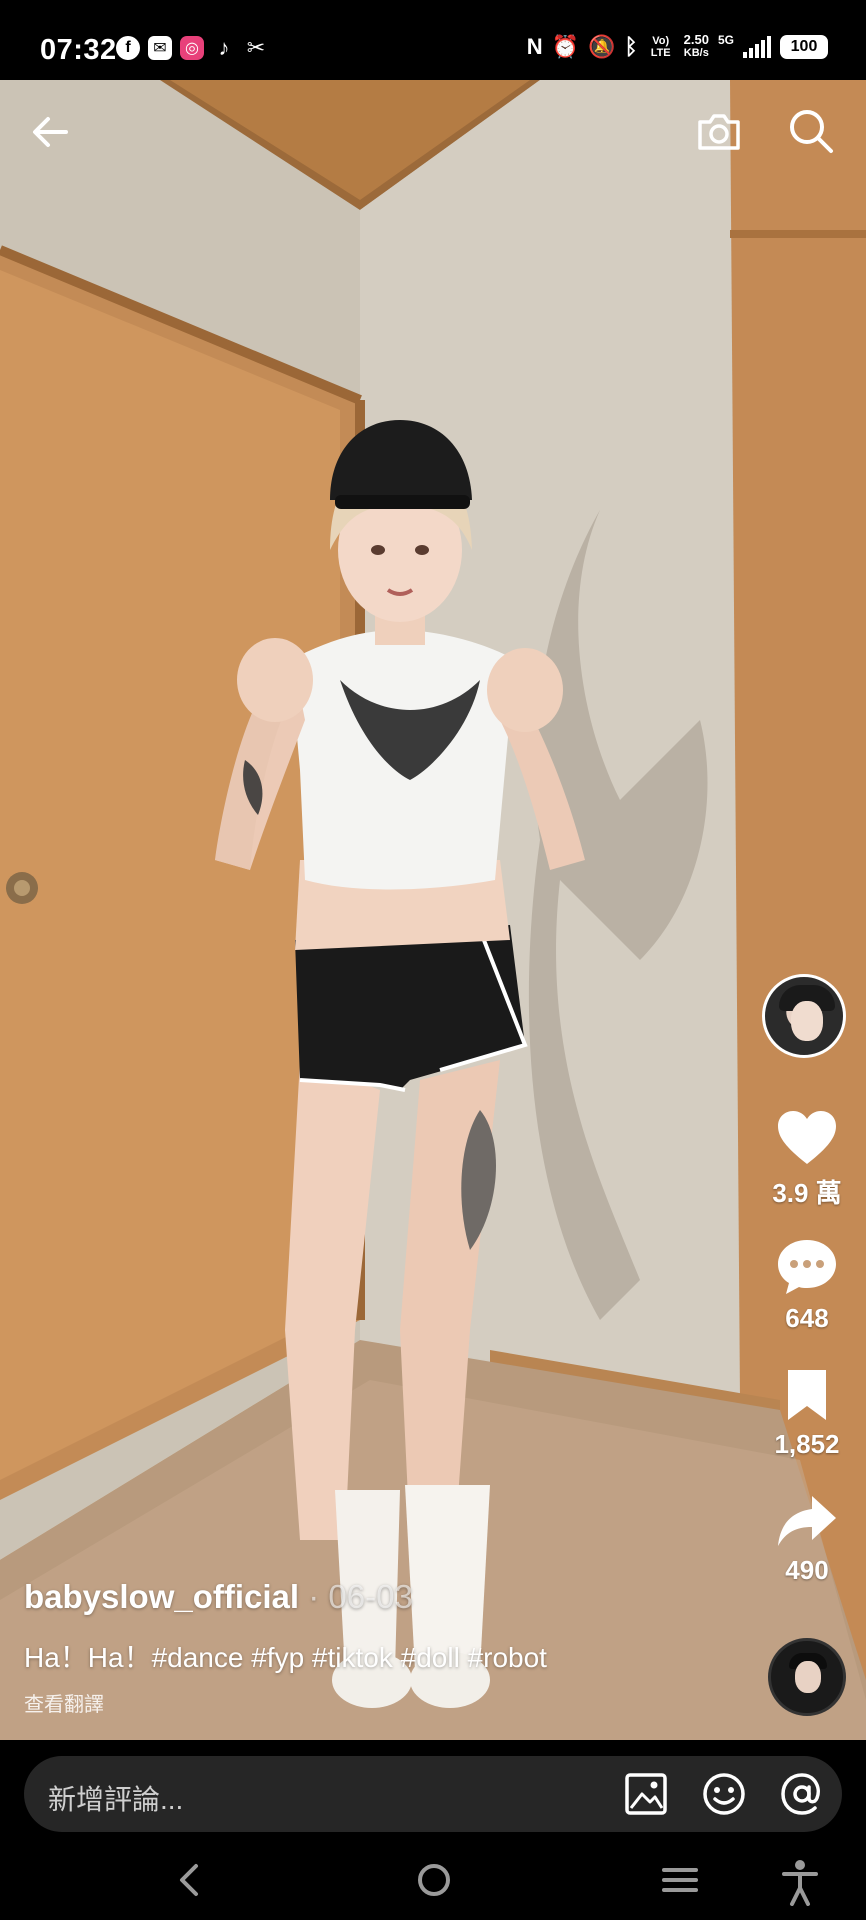 This screenshot has width=866, height=1920. Describe the element at coordinates (285, 1656) in the screenshot. I see `caption-text: Ha！Ha！#dance #fyp #tiktok #doll #robot` at that location.